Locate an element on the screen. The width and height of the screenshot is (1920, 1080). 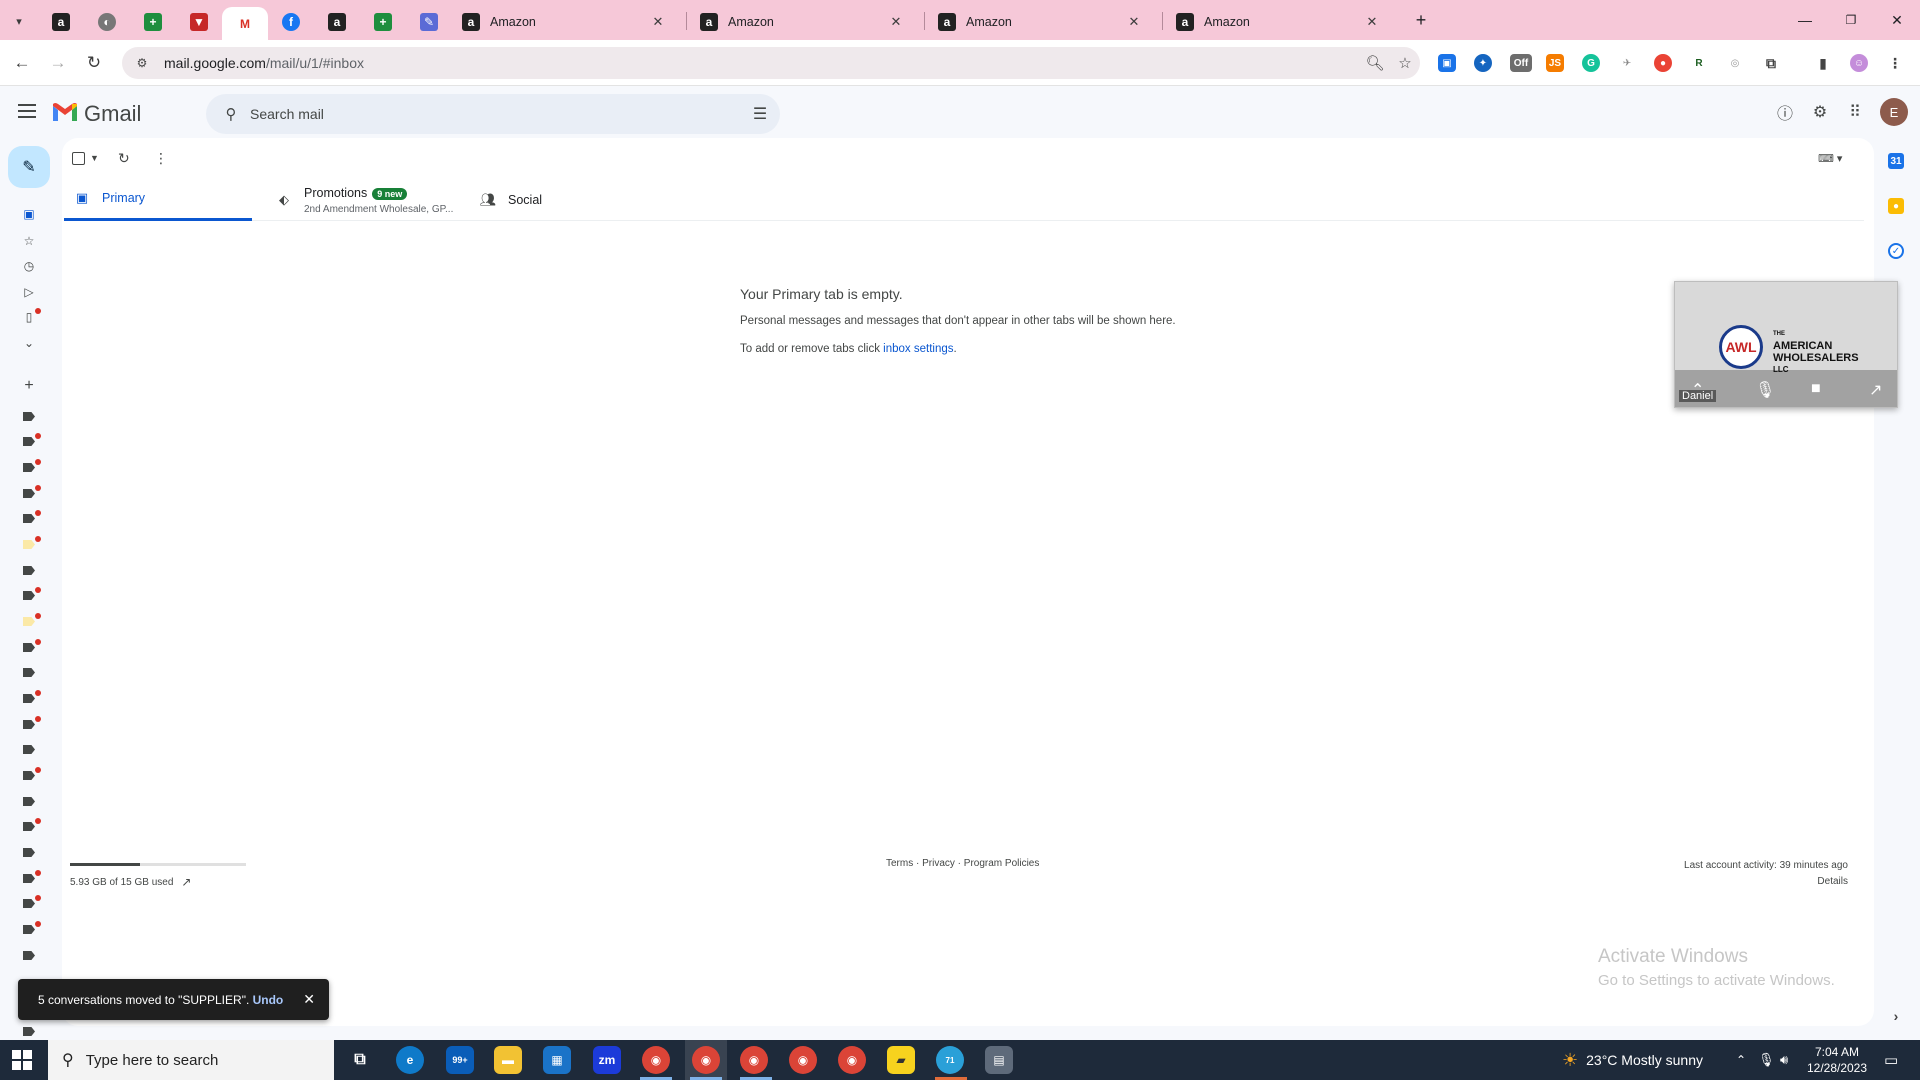
taskbar-search-box: ⚲ Type here to search is located at coordinates (191, 1060).